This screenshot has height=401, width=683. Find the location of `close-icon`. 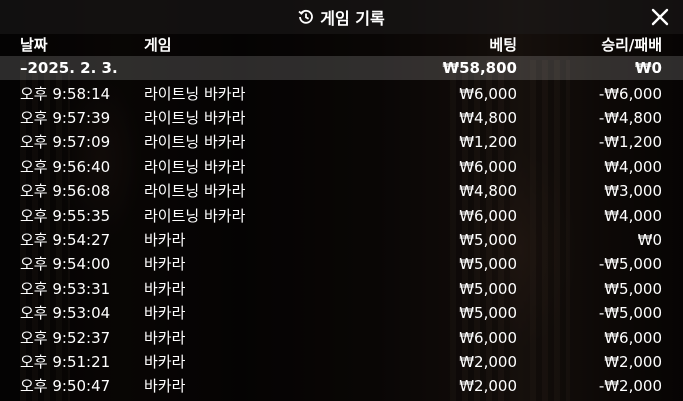

close-icon is located at coordinates (660, 17).